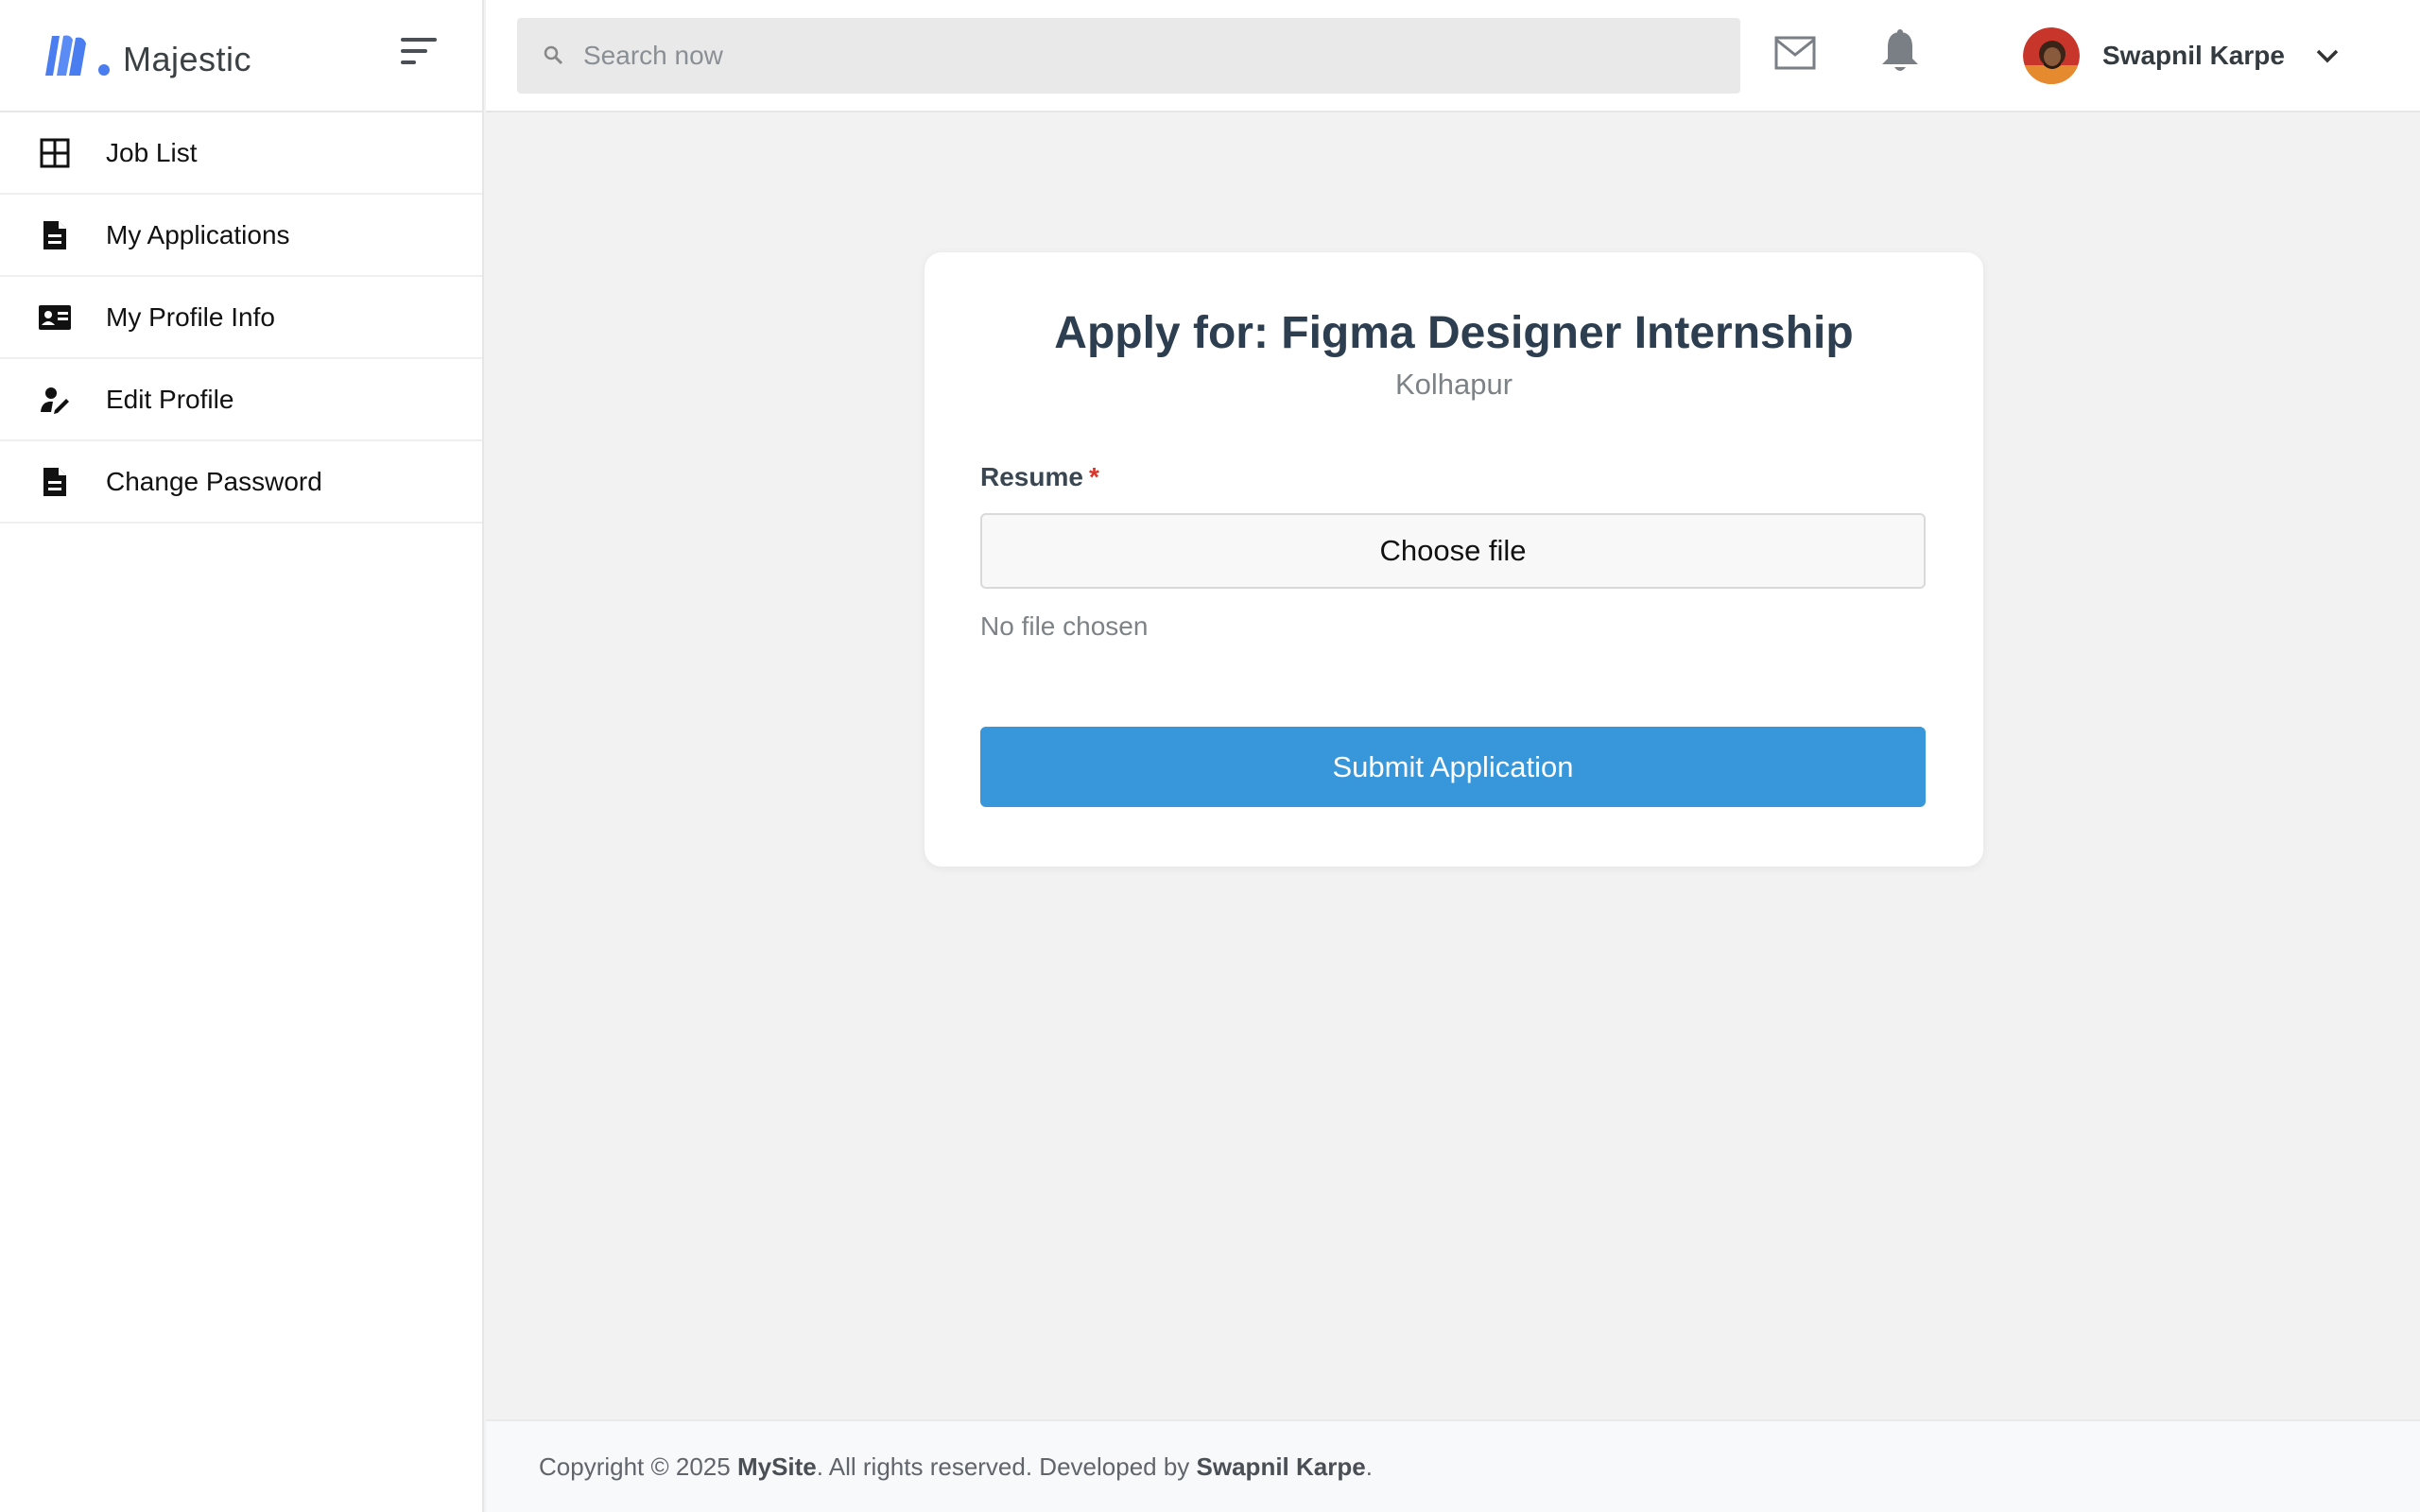 This screenshot has width=2420, height=1512. I want to click on search-icon, so click(553, 55).